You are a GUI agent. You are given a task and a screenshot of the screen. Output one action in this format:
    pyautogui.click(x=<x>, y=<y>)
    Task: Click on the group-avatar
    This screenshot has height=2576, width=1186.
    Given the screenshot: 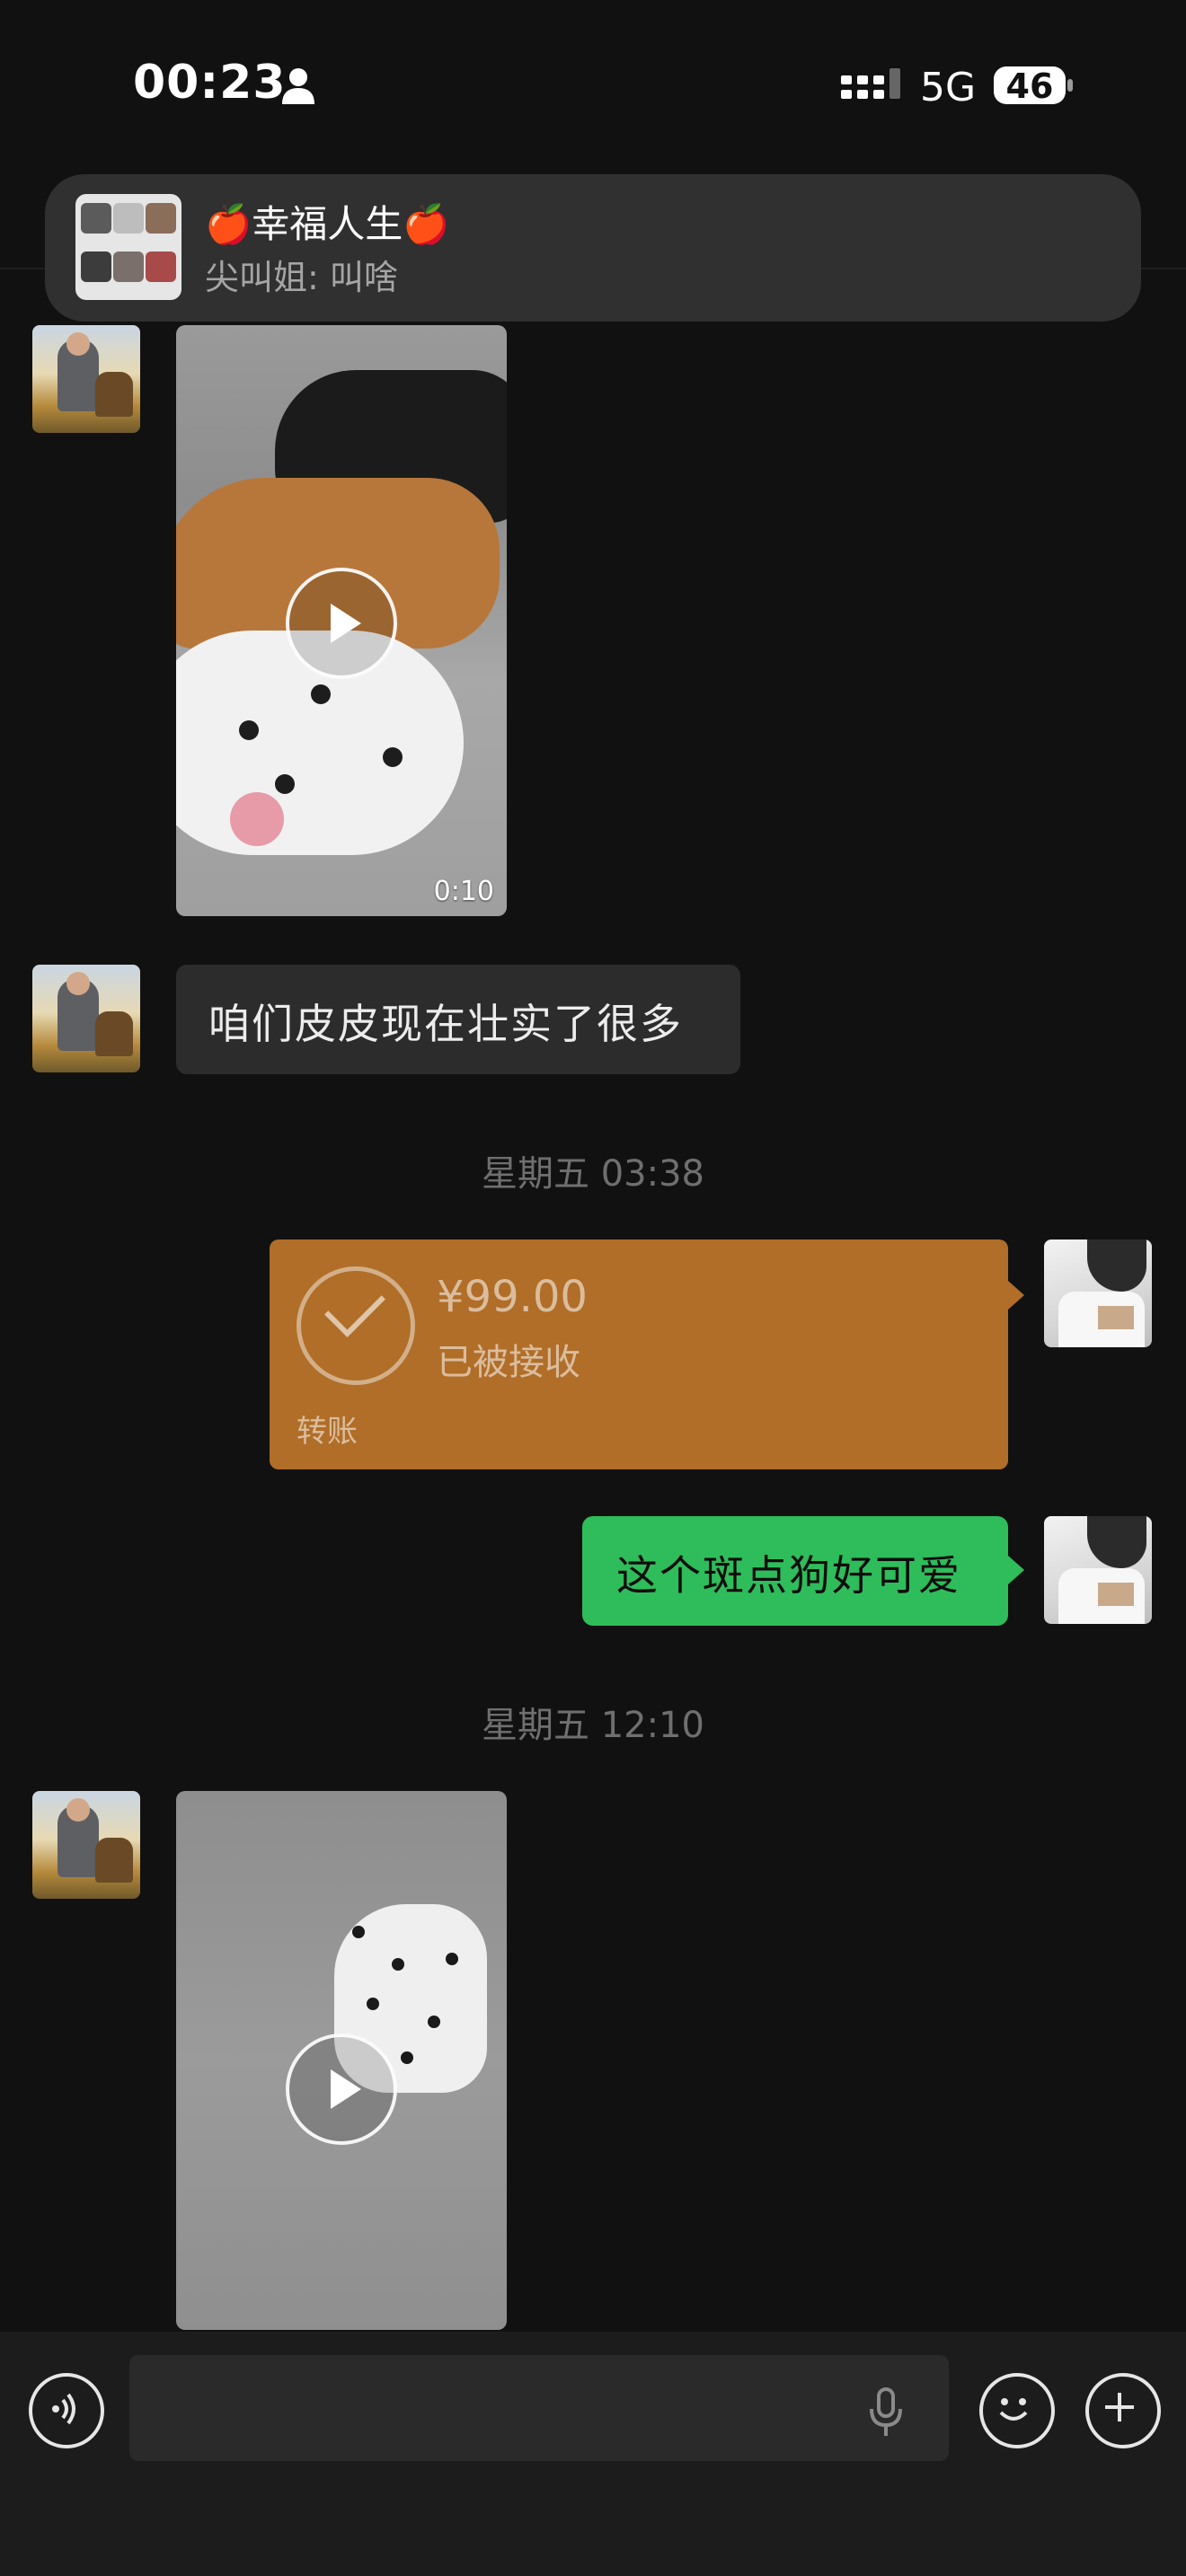 What is the action you would take?
    pyautogui.click(x=128, y=247)
    